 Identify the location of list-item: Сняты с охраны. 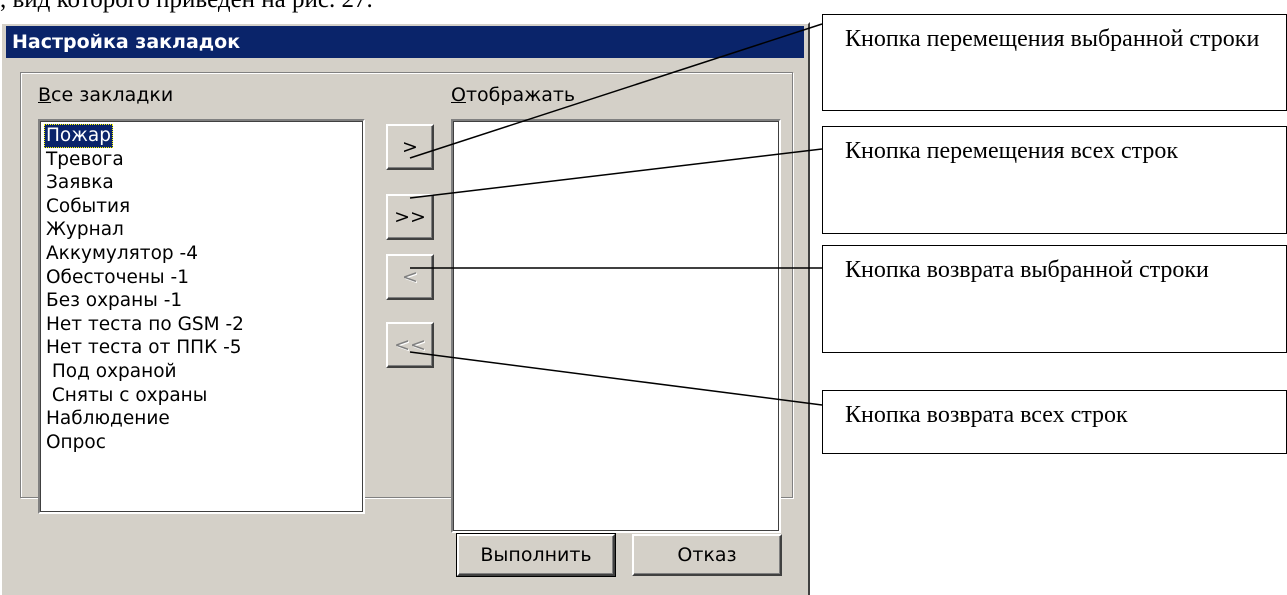
(201, 396).